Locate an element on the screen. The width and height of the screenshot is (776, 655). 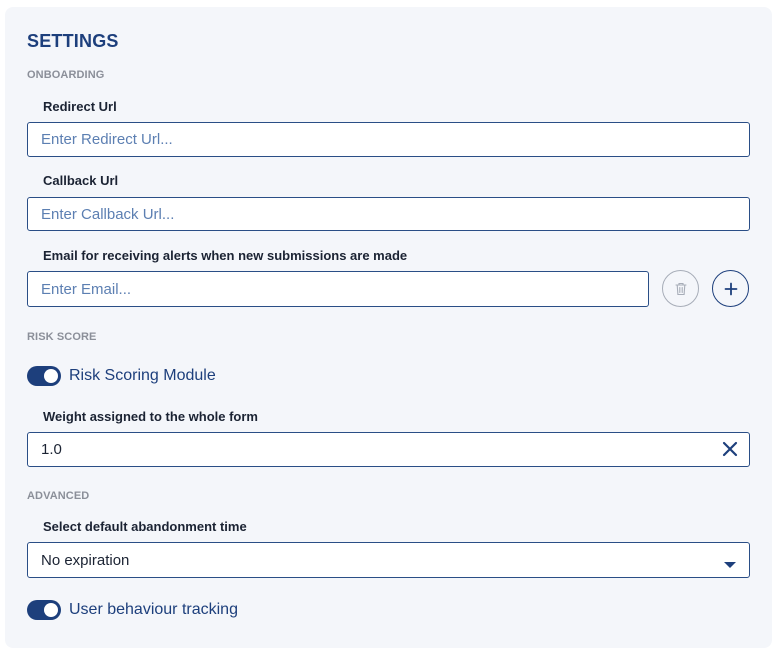
clear-weight-button is located at coordinates (730, 449).